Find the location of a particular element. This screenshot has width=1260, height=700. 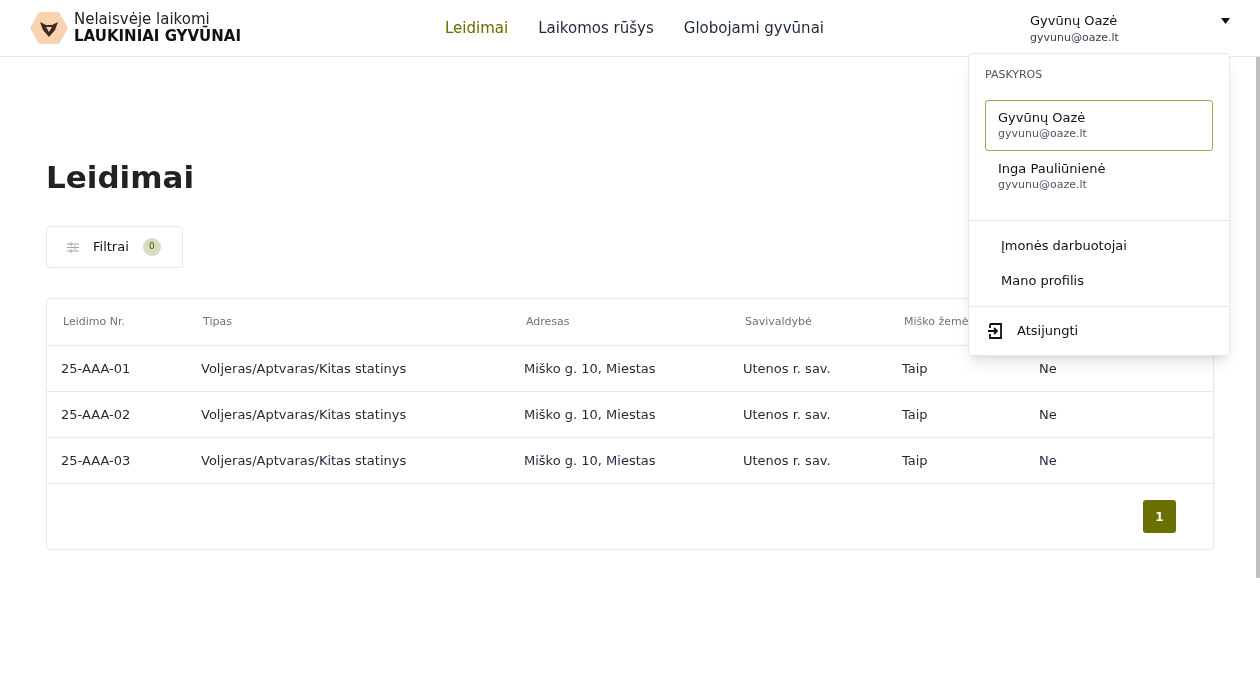

nav-link: Laikomos rūšys is located at coordinates (596, 28).